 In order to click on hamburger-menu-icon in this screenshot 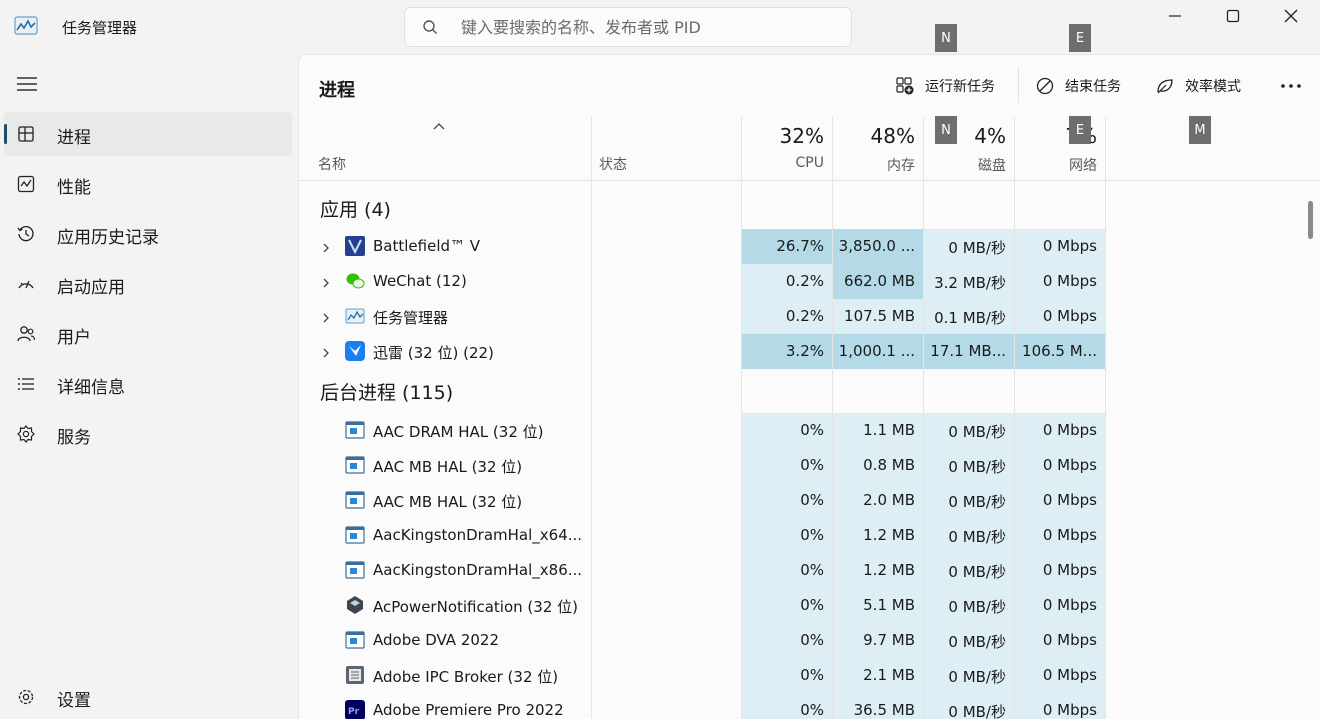, I will do `click(27, 84)`.